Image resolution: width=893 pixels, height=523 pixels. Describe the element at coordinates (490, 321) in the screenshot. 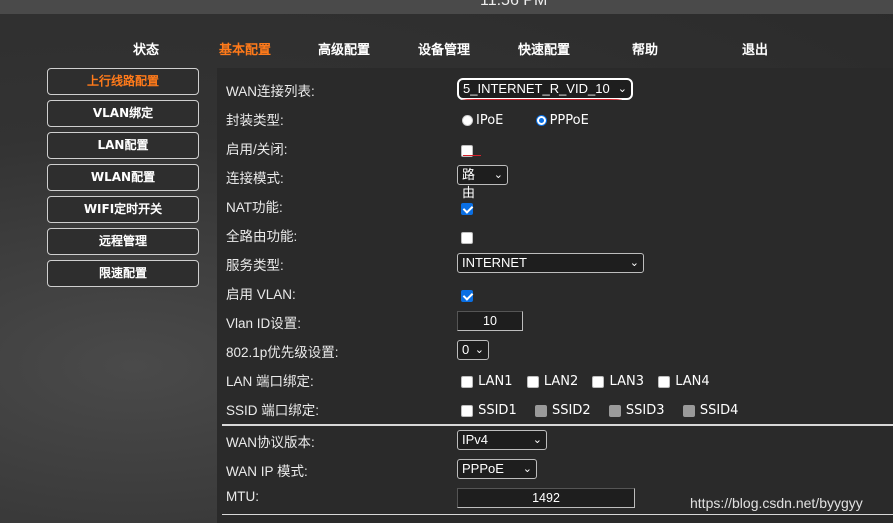

I see `vlan-id-input: 10` at that location.